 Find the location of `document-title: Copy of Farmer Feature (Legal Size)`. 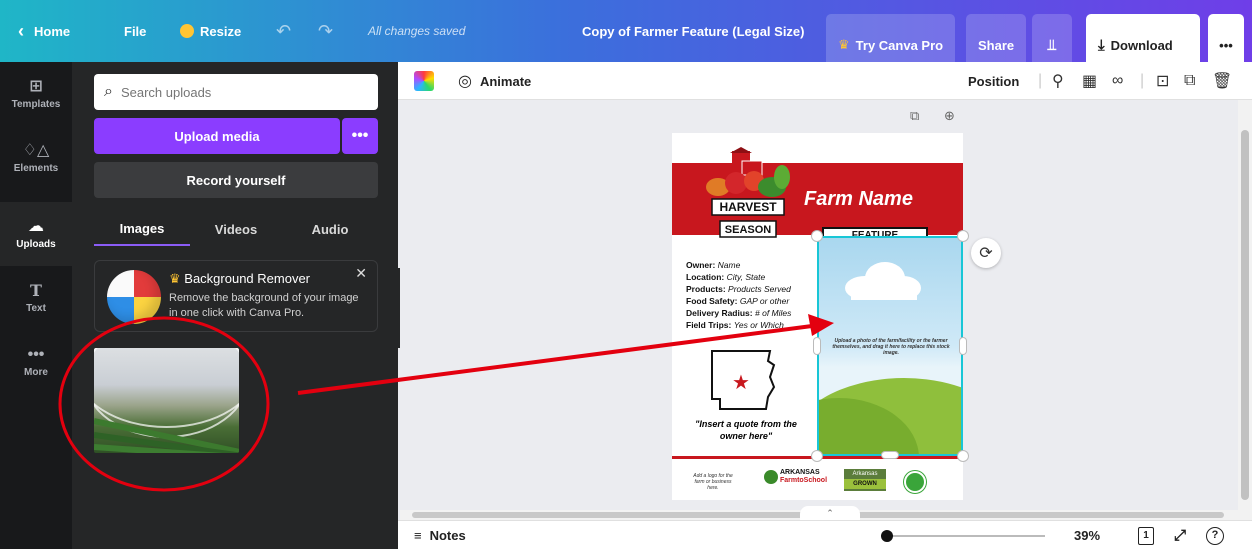

document-title: Copy of Farmer Feature (Legal Size) is located at coordinates (693, 31).